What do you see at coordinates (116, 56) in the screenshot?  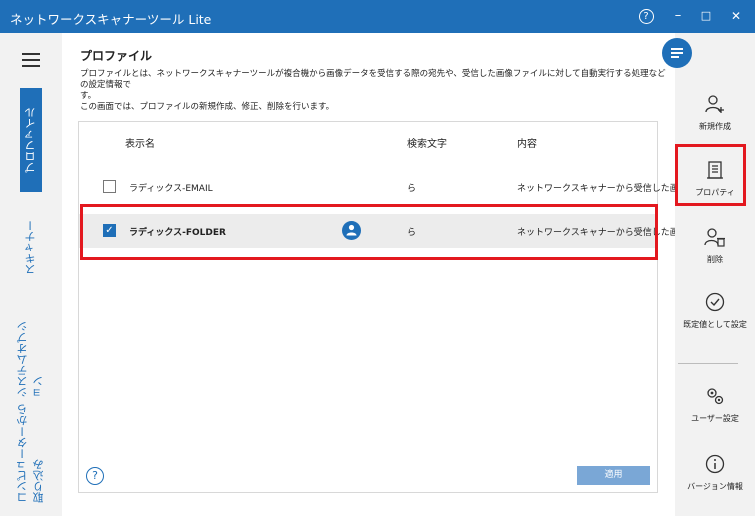 I see `page-title: プロファイル` at bounding box center [116, 56].